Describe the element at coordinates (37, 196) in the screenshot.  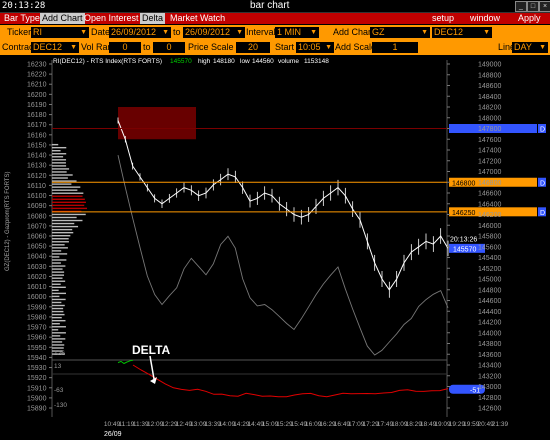
I see `left-tick-label: 16100` at that location.